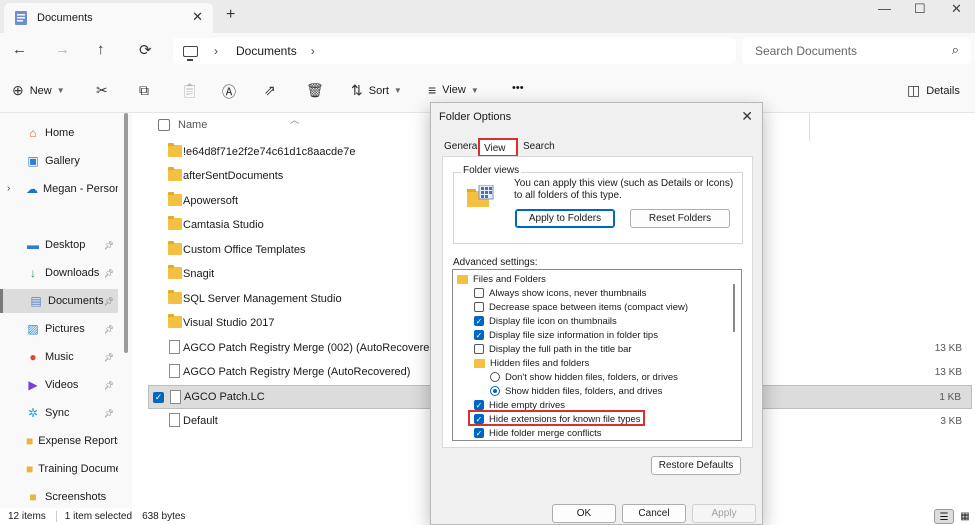  I want to click on file-name: Snagit, so click(199, 274).